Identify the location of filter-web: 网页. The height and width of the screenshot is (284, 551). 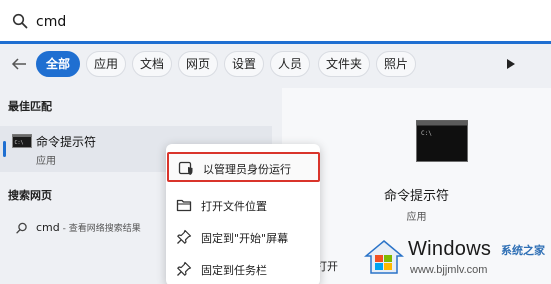
(198, 64).